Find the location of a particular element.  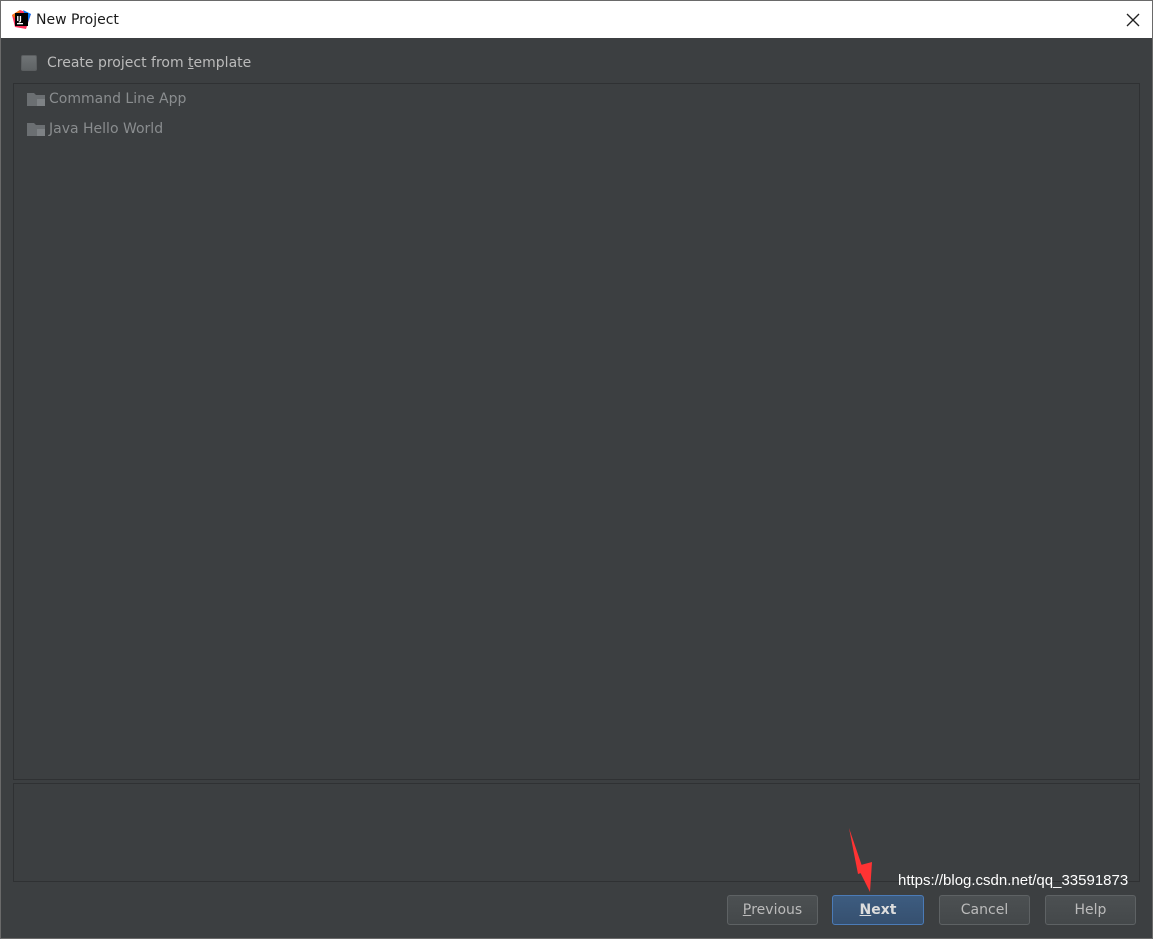

svg-text: IJ is located at coordinates (19, 19).